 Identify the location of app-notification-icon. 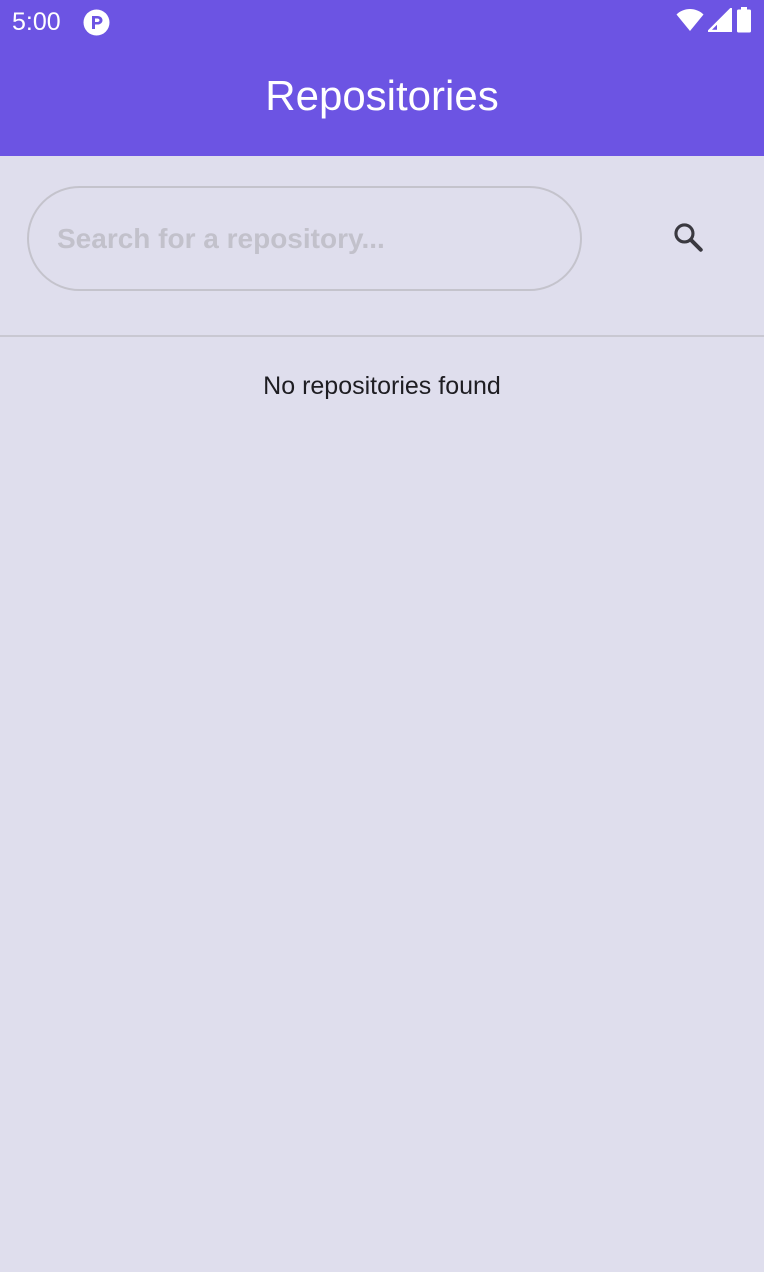
(96, 22).